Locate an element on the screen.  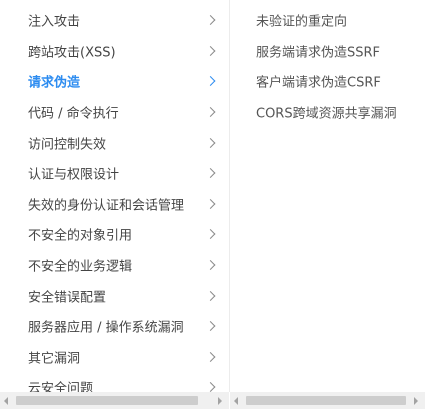
category-horizontal-scrollbar is located at coordinates (114, 400).